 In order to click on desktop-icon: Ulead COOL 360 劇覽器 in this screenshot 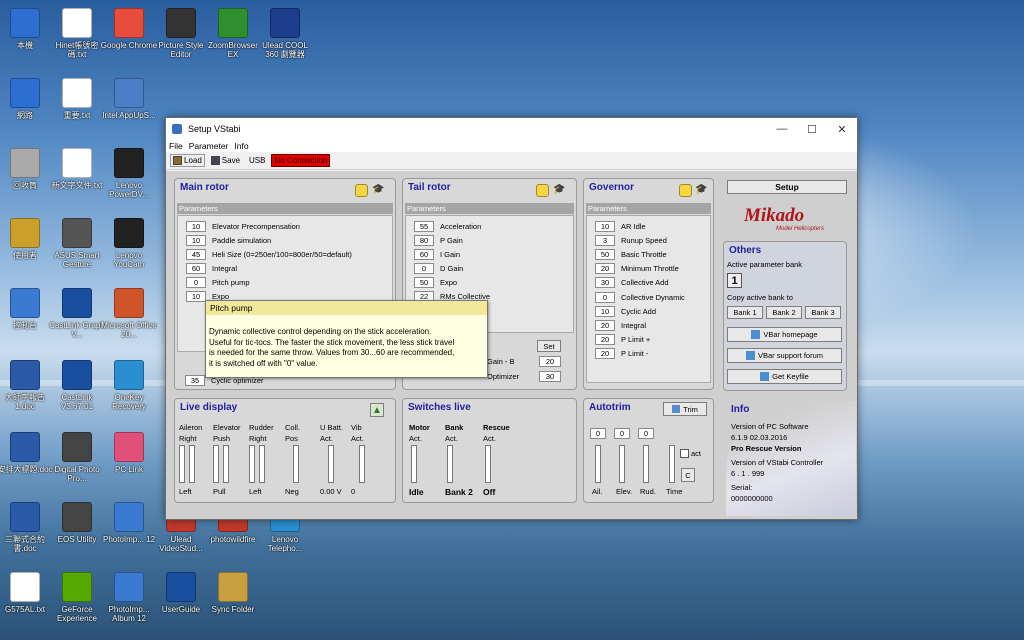, I will do `click(285, 33)`.